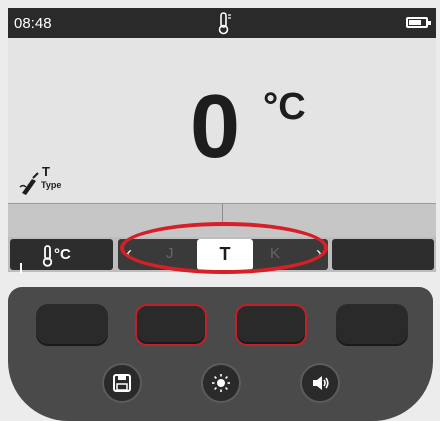 The height and width of the screenshot is (421, 440). I want to click on brightness-icon, so click(221, 383).